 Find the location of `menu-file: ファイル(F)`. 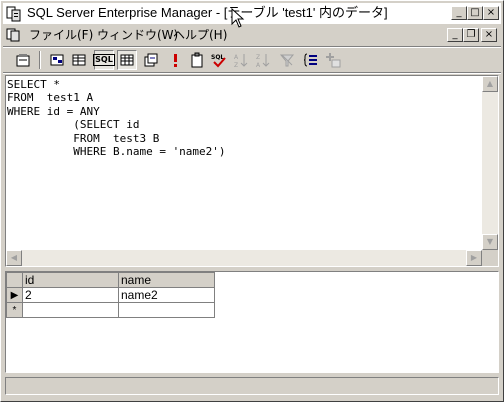

menu-file: ファイル(F) is located at coordinates (61, 35).